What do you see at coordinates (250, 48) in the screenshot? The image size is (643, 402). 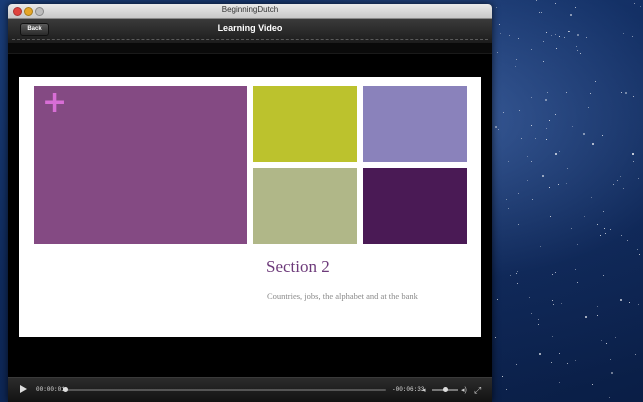 I see `subbar` at bounding box center [250, 48].